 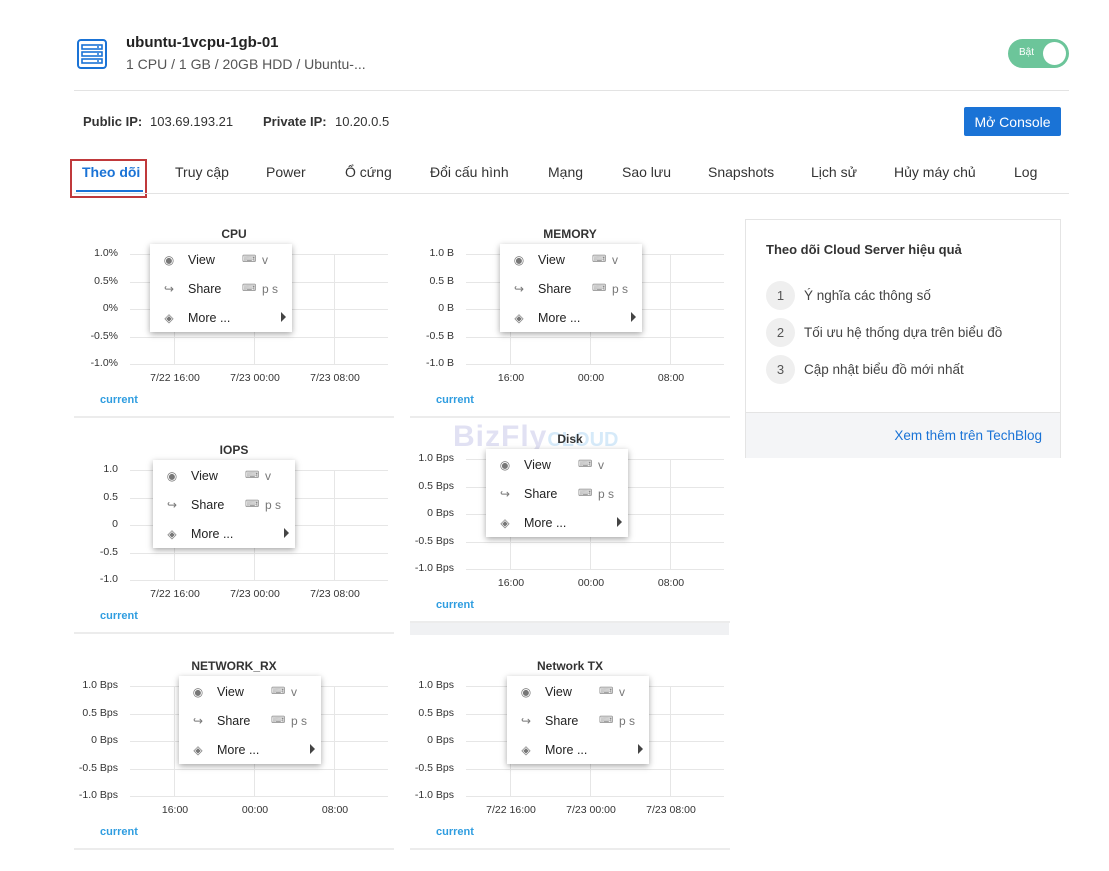 What do you see at coordinates (741, 172) in the screenshot?
I see `tab-snapshots: Snapshots` at bounding box center [741, 172].